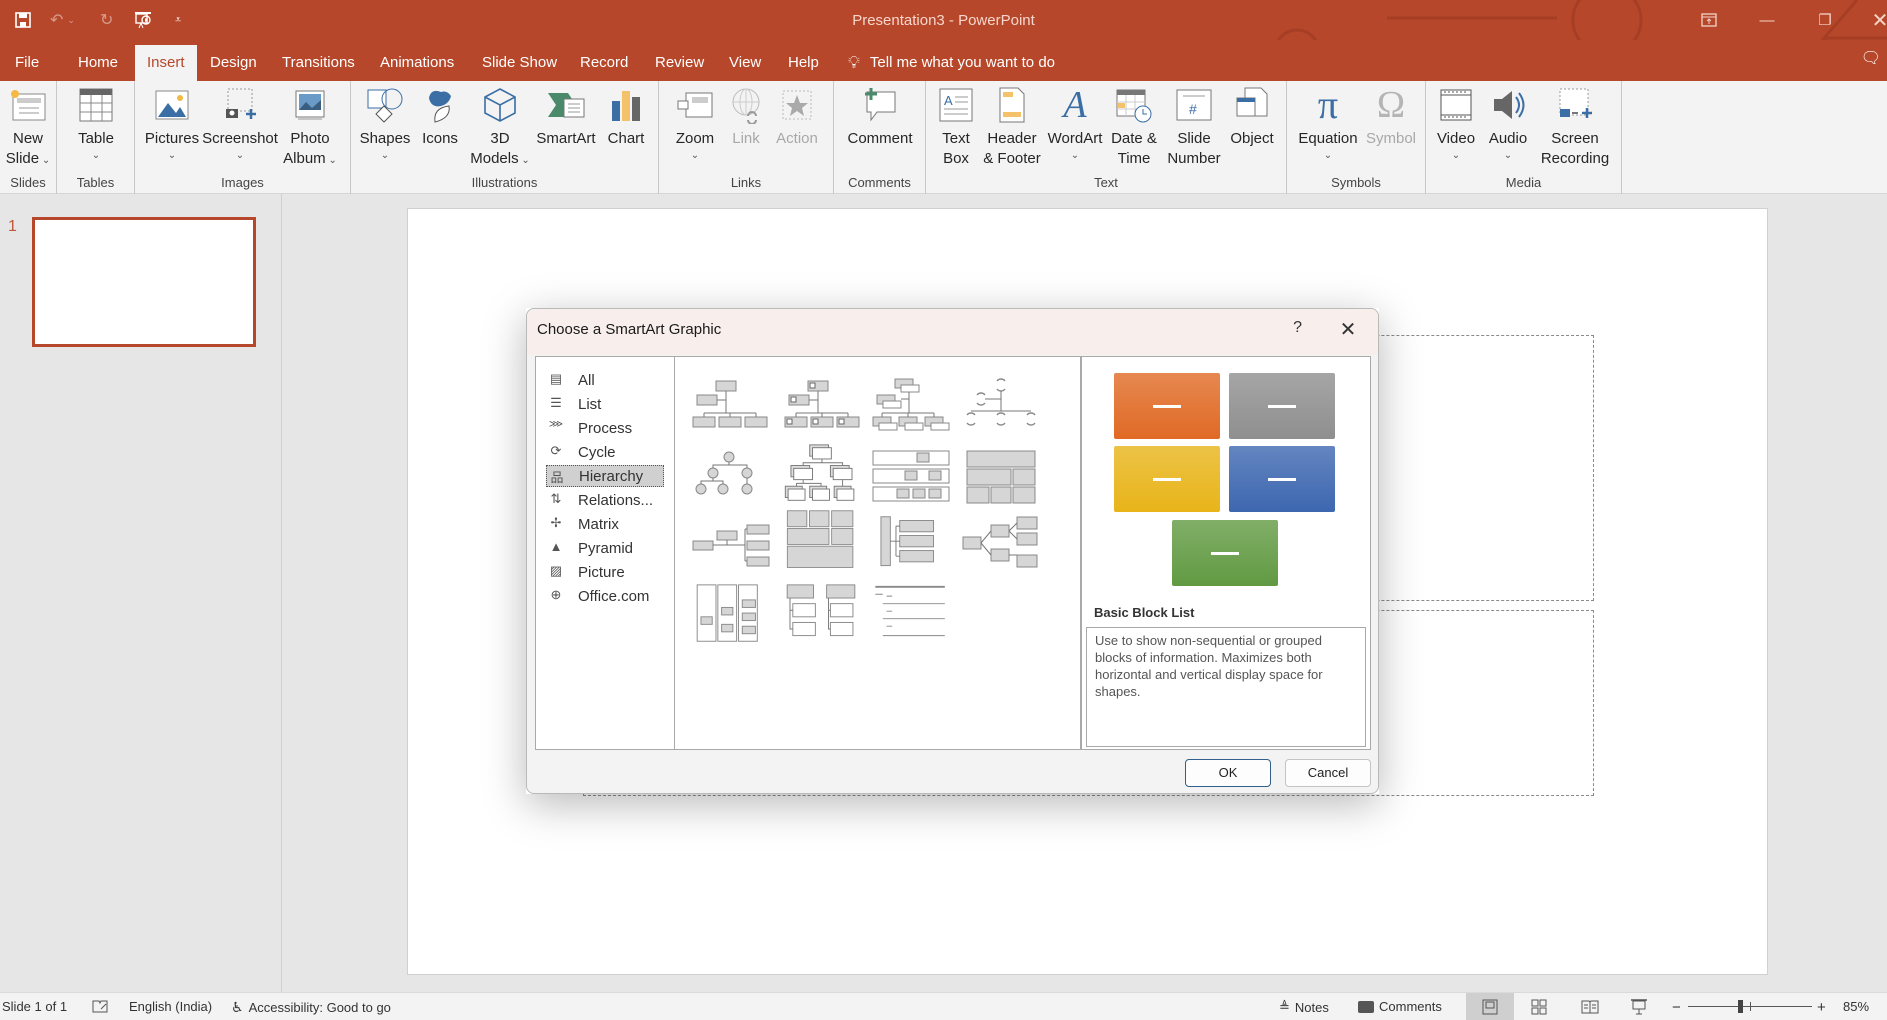  I want to click on screen-recording-button: Screen Recording, so click(1575, 127).